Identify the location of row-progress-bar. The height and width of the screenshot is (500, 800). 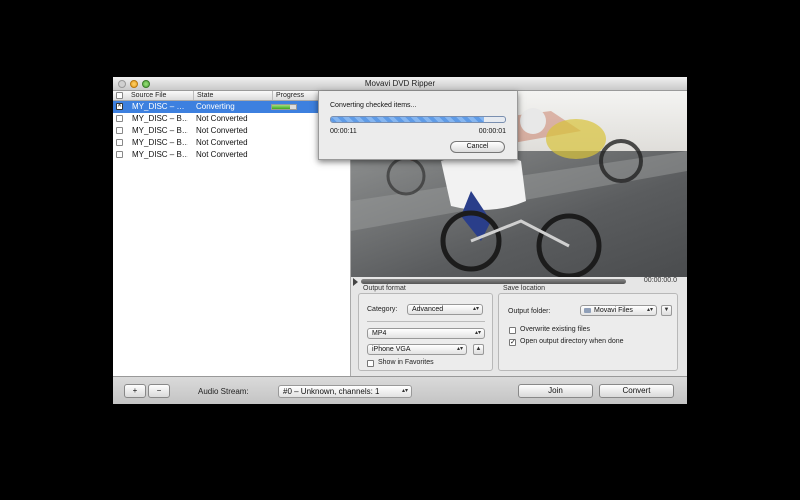
(284, 107).